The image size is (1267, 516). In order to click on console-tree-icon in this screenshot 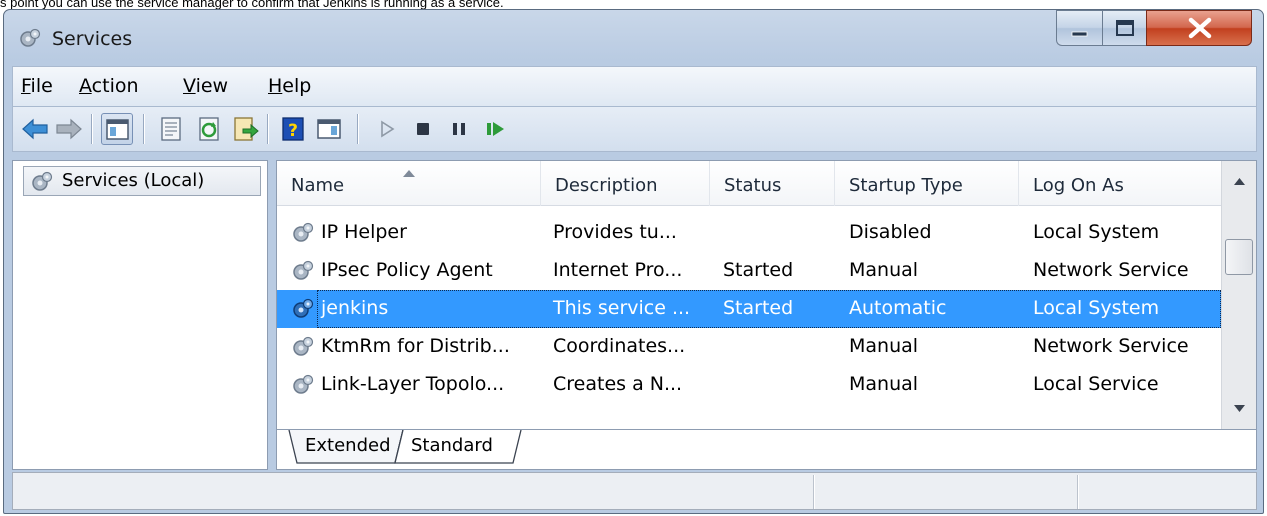, I will do `click(117, 129)`.